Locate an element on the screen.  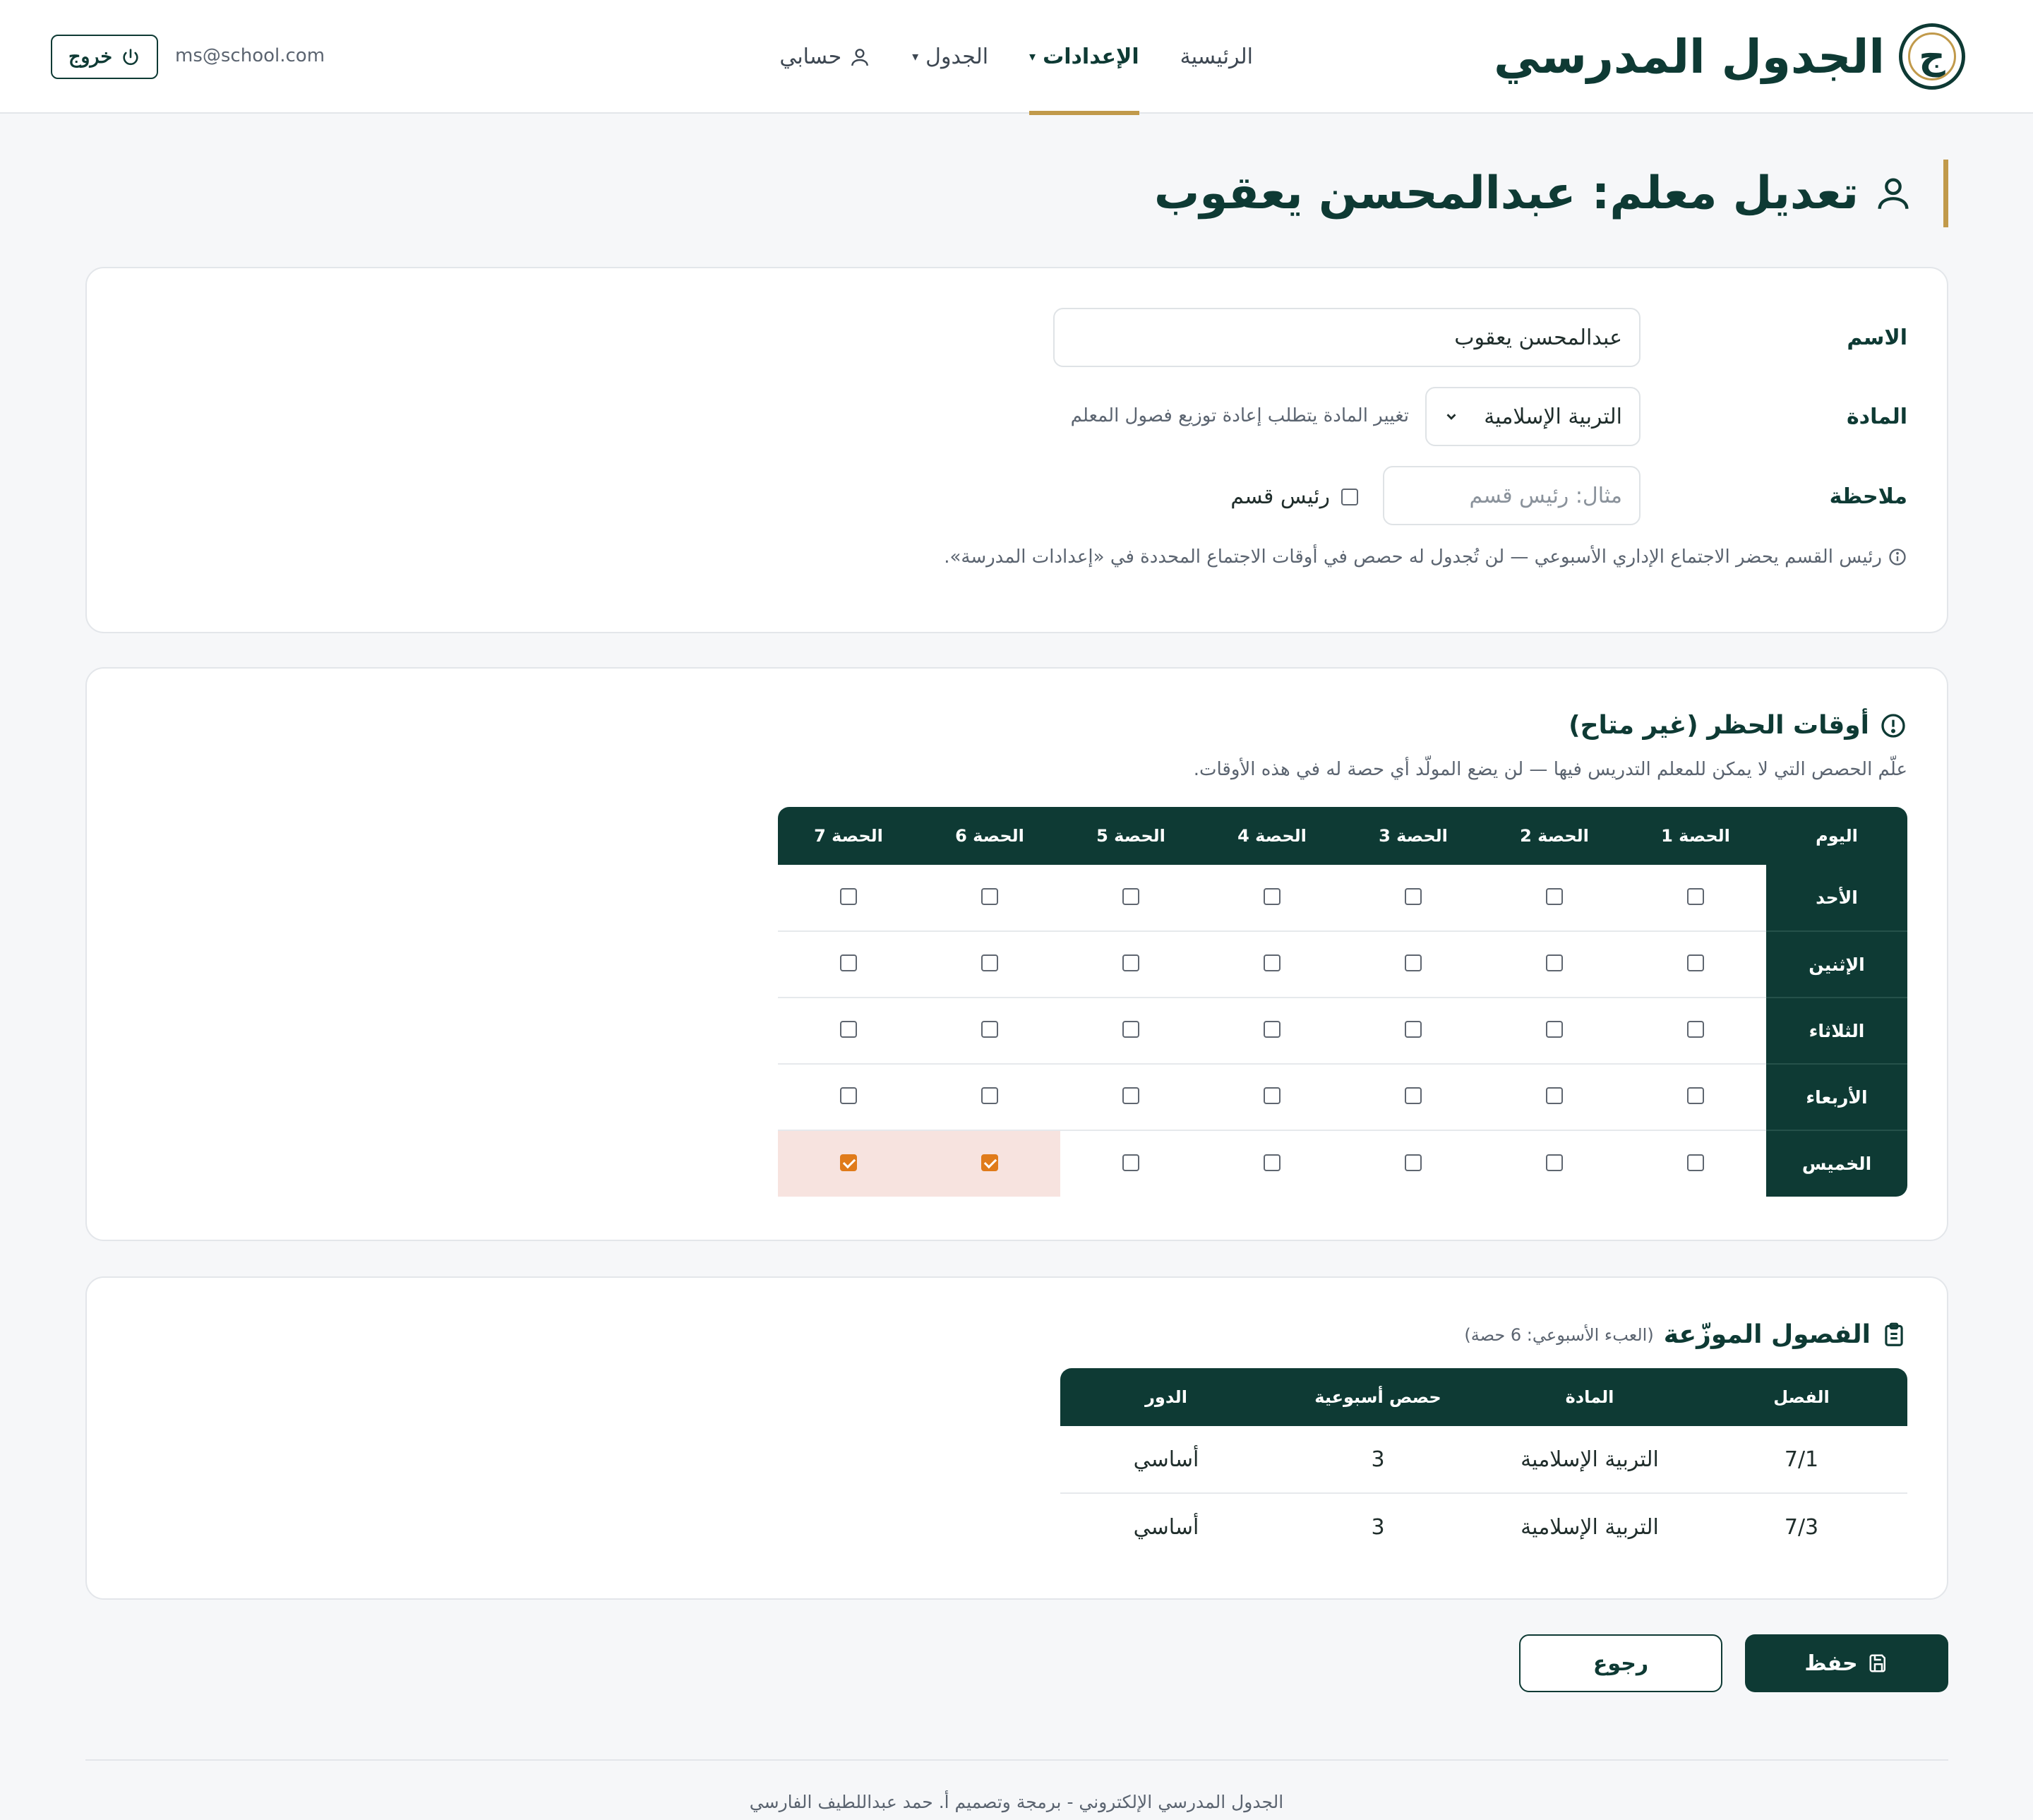
head-of-department-checkbox: رئيس قسم is located at coordinates (1294, 497).